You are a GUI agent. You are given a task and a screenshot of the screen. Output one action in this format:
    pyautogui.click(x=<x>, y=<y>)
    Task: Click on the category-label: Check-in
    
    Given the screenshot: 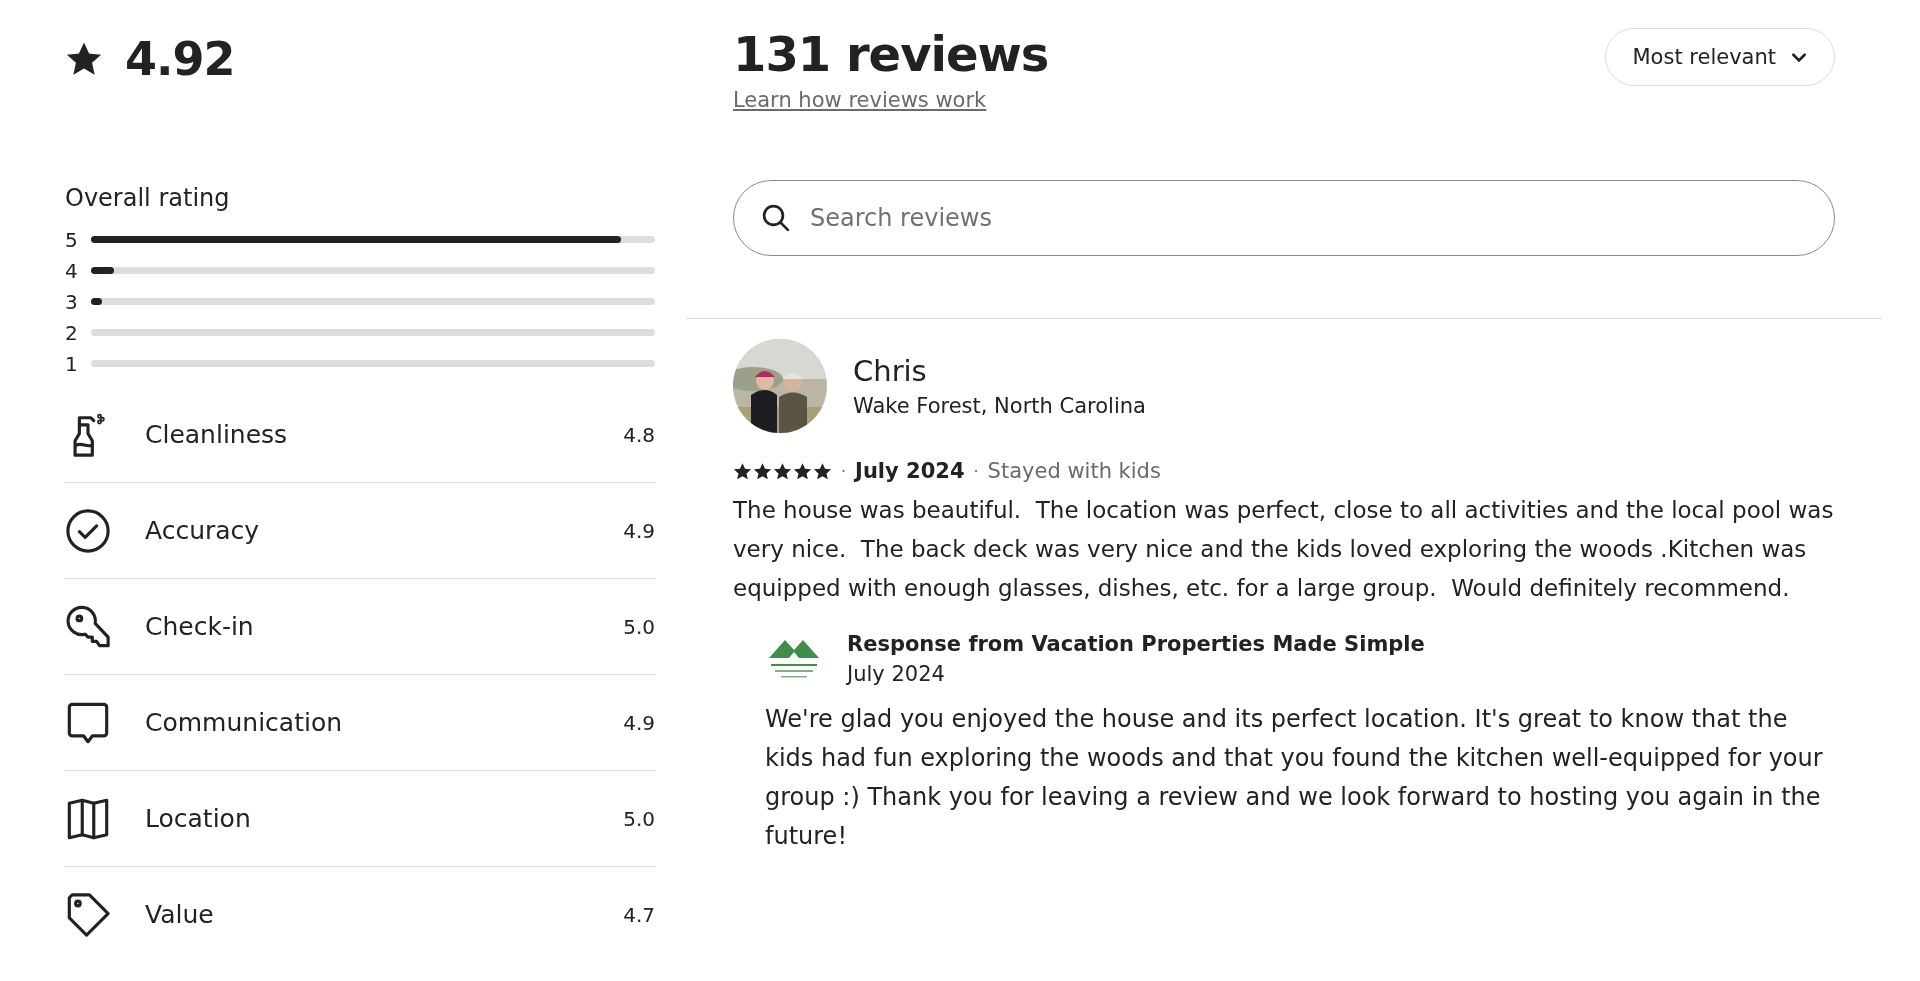 What is the action you would take?
    pyautogui.click(x=200, y=626)
    